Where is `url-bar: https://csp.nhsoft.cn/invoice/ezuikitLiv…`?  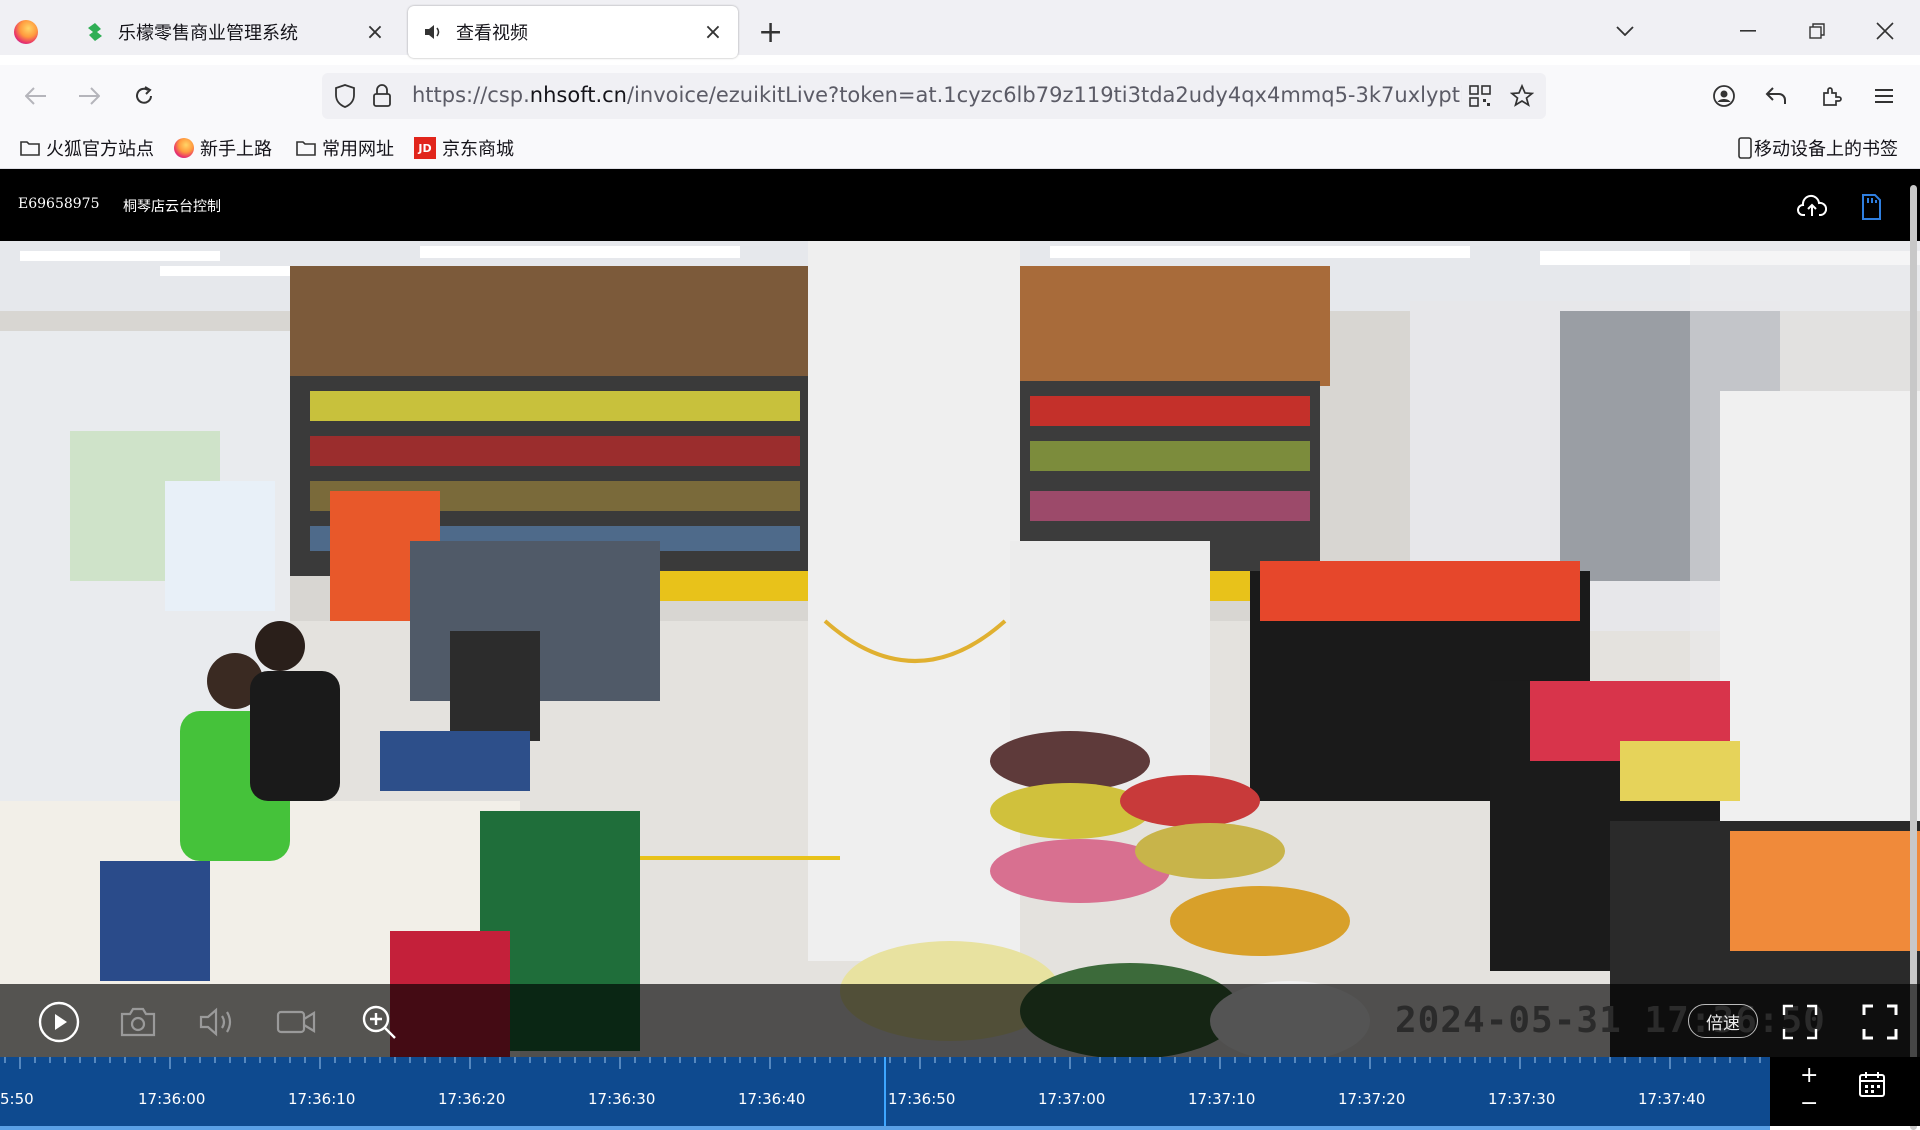
url-bar: https://csp.nhsoft.cn/invoice/ezuikitLiv… is located at coordinates (934, 96).